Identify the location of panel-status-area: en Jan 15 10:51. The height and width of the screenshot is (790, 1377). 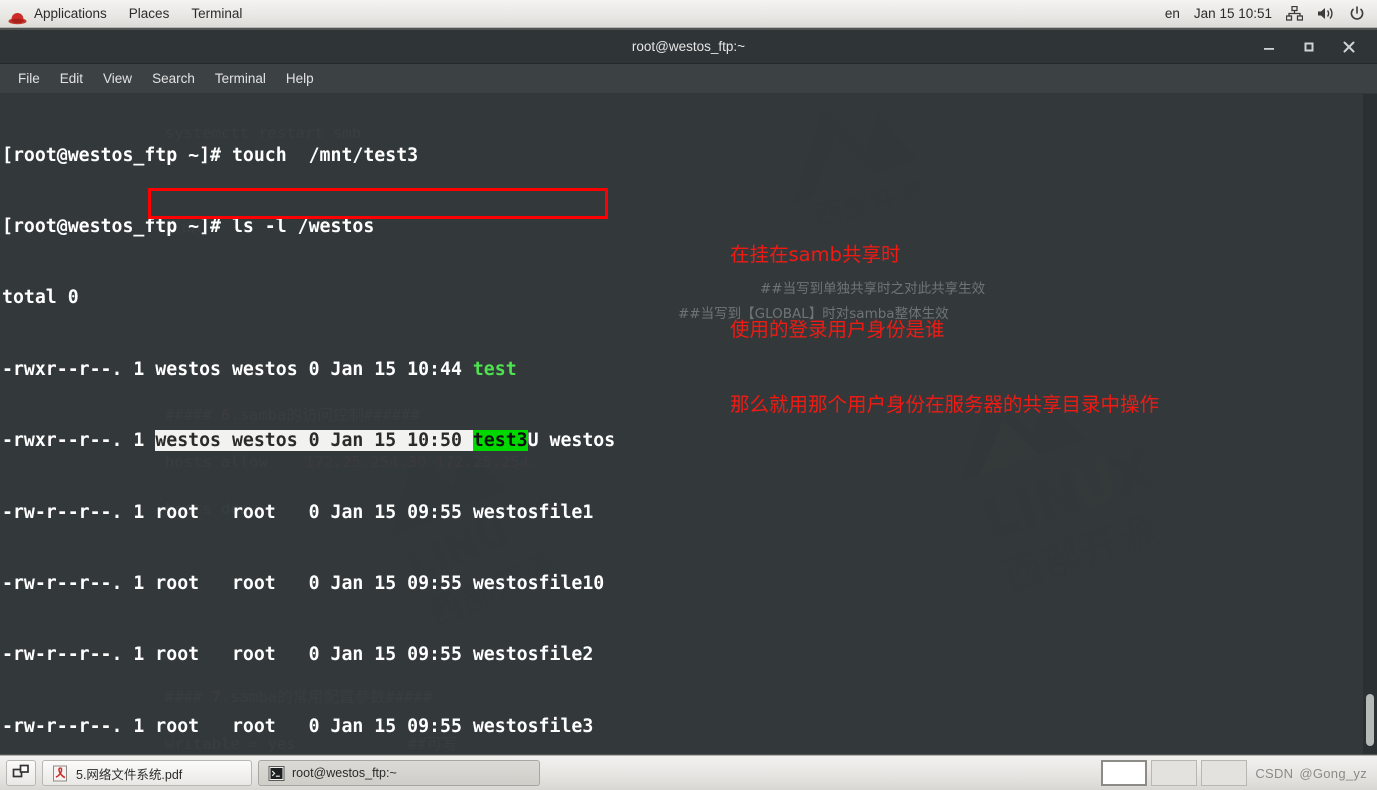
(1271, 13).